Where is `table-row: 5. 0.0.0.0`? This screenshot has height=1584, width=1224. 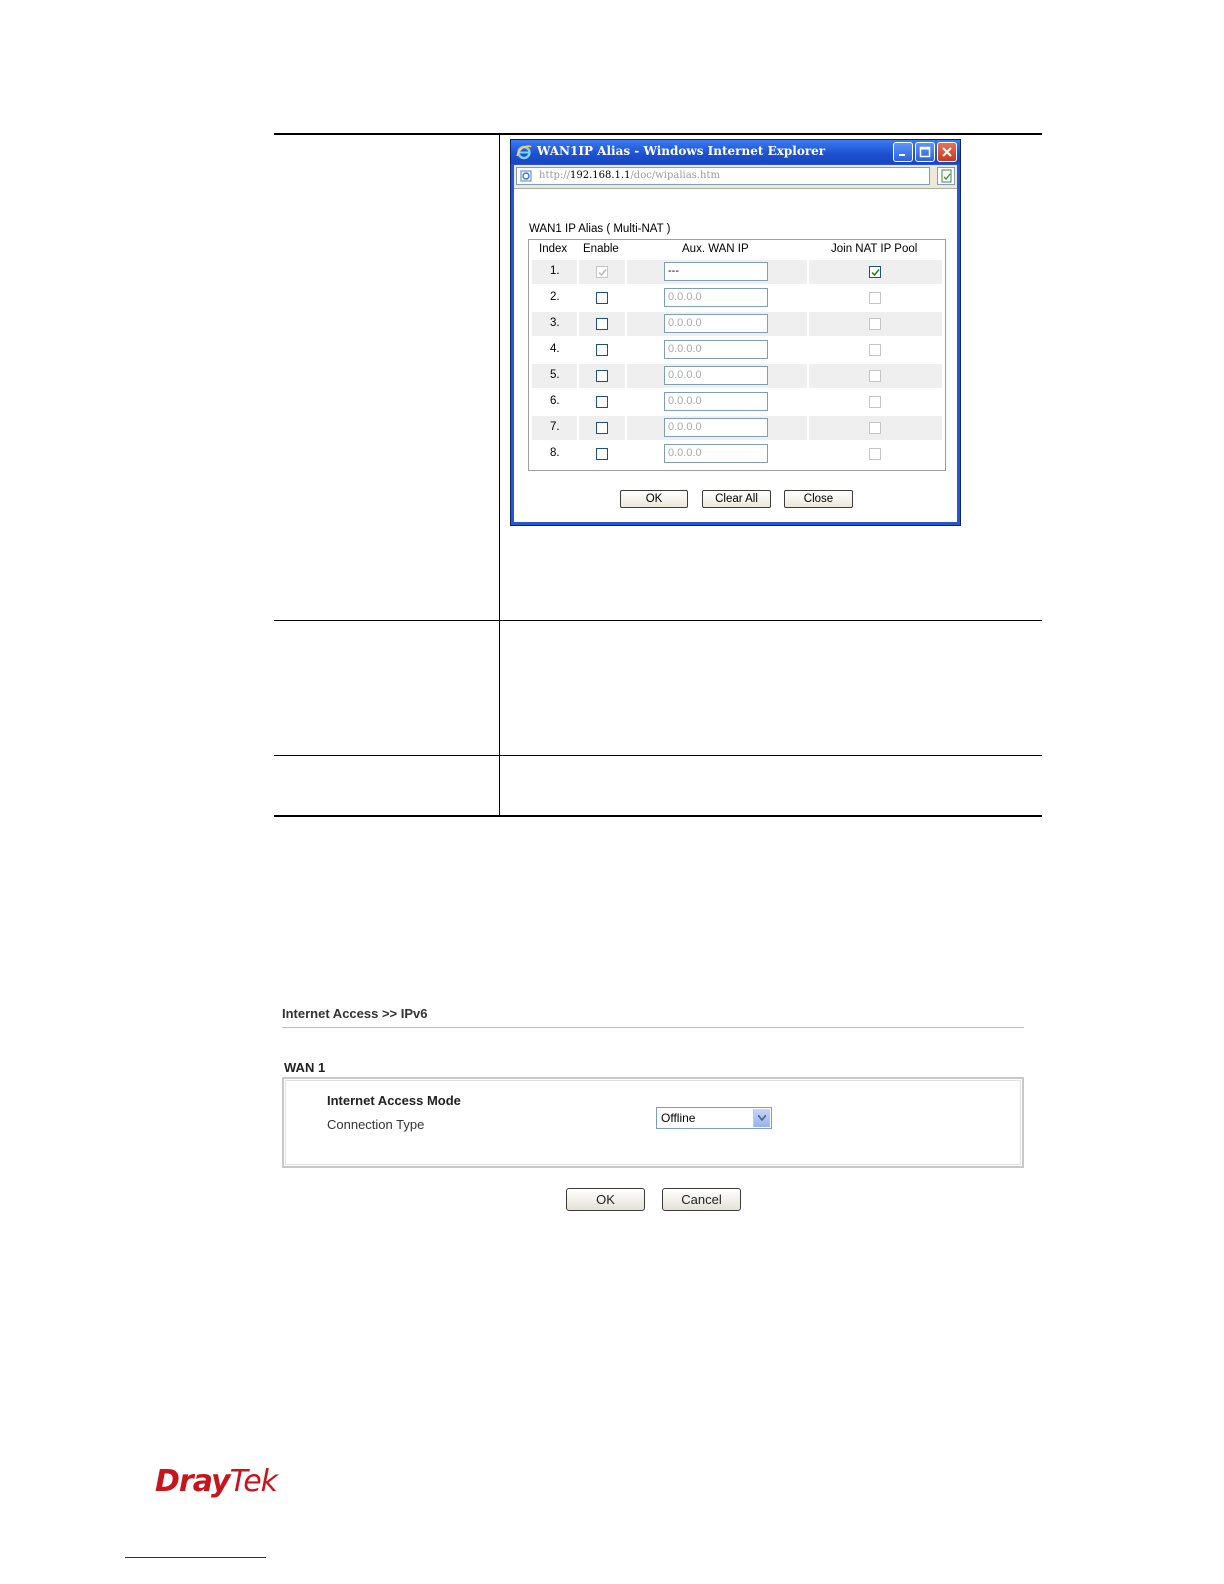
table-row: 5. 0.0.0.0 is located at coordinates (737, 376).